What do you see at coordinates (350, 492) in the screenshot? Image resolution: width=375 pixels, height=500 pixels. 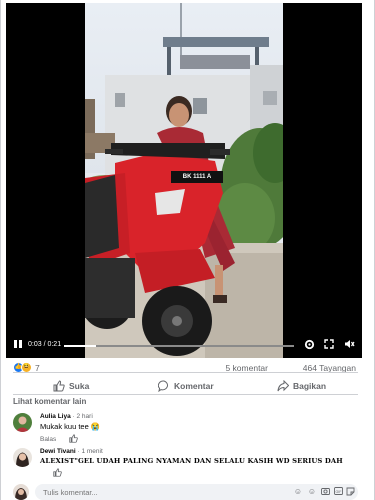 I see `sticker-icon` at bounding box center [350, 492].